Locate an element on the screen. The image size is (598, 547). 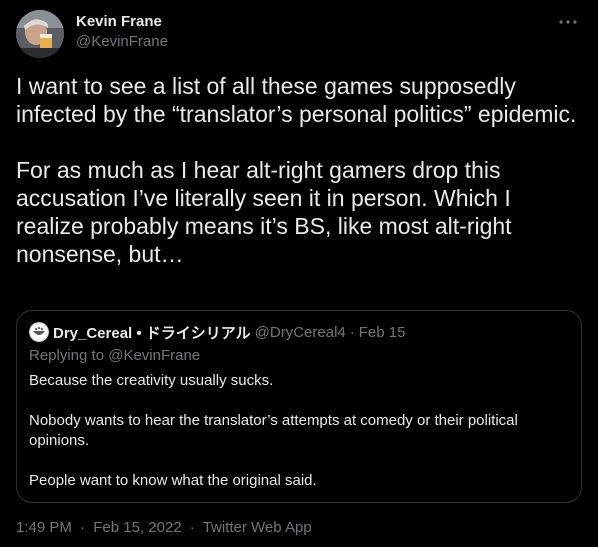
author-names: Kevin Frane @KevinFrane is located at coordinates (122, 32).